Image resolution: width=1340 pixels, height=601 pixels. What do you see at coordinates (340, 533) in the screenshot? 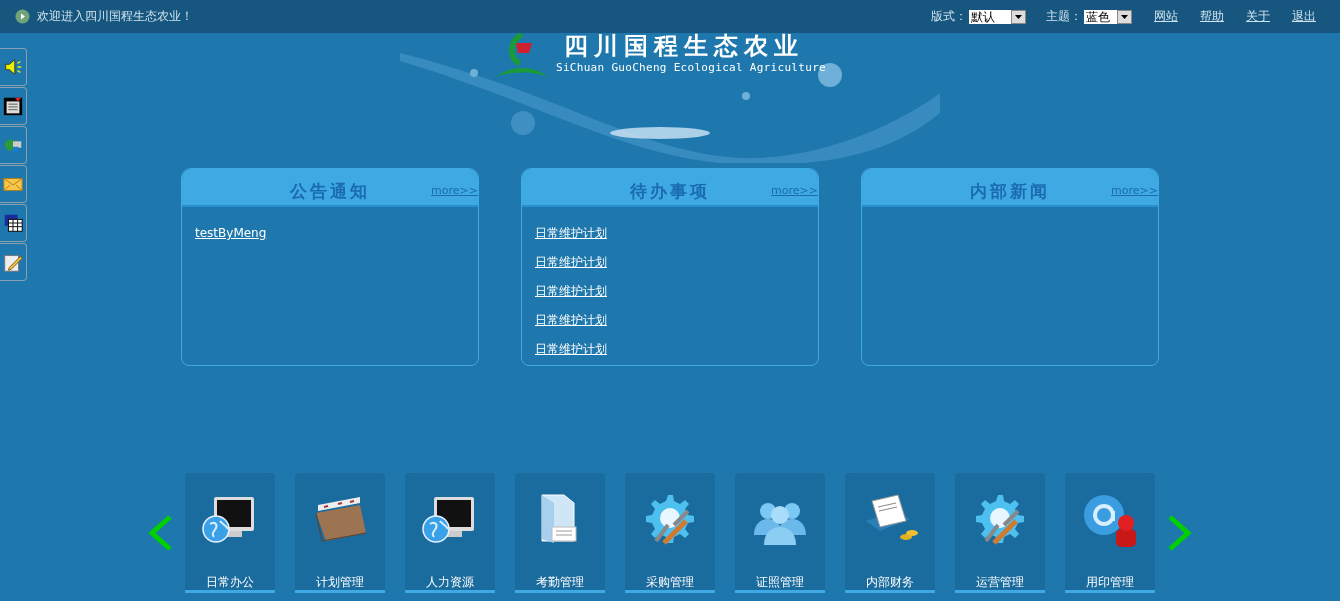
I see `module-tile: 计划管理` at bounding box center [340, 533].